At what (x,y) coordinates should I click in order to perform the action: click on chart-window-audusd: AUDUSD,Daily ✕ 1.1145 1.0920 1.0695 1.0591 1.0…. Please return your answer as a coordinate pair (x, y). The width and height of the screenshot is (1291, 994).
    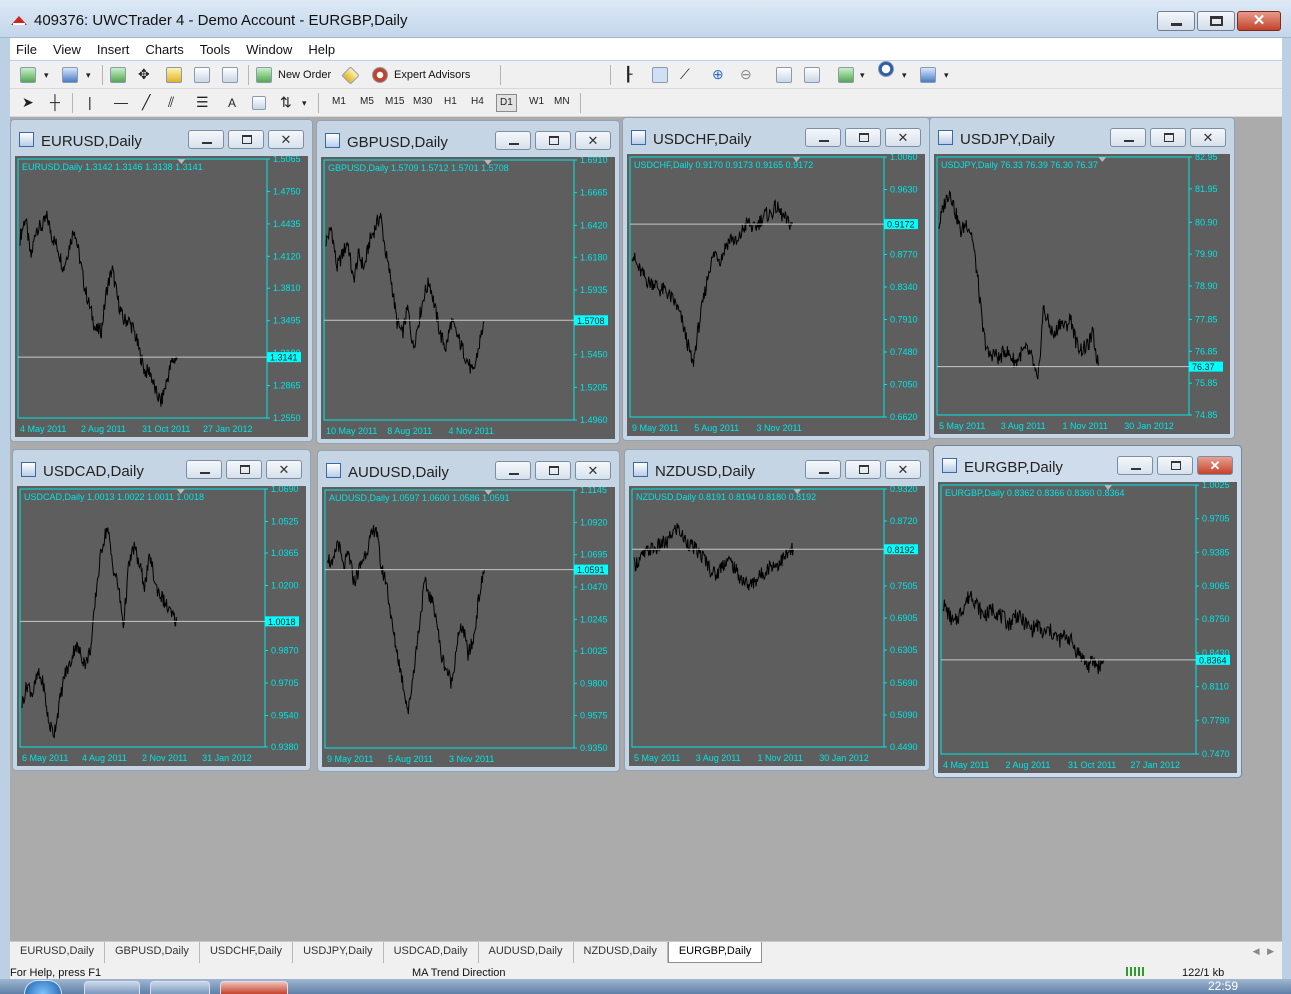
    Looking at the image, I should click on (468, 611).